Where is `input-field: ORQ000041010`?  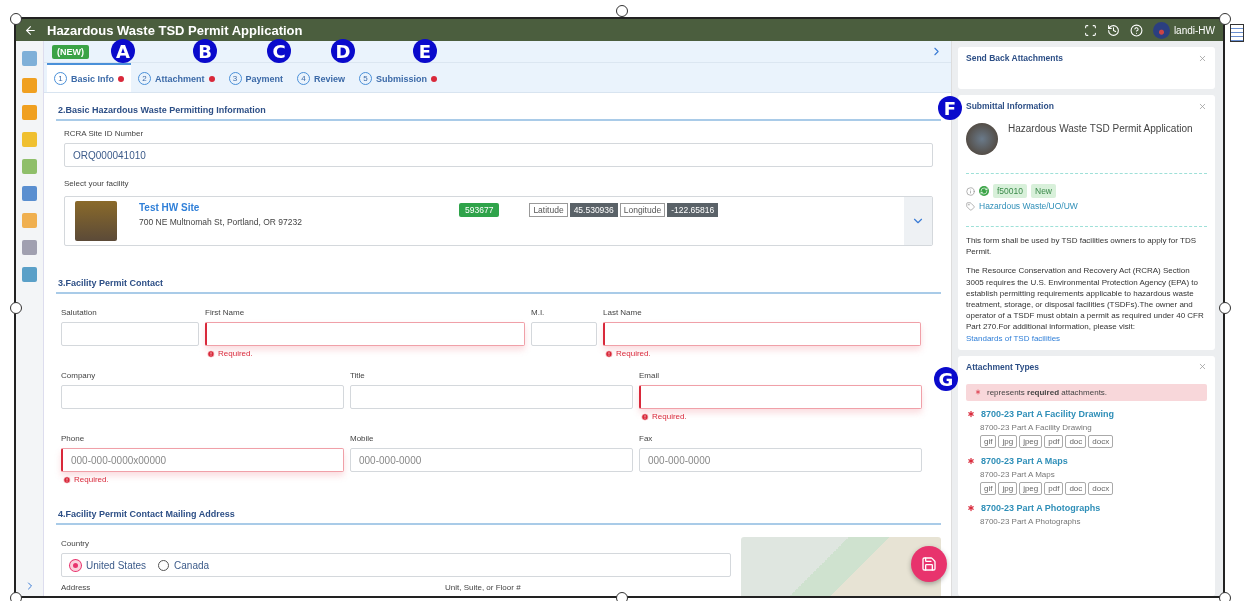 input-field: ORQ000041010 is located at coordinates (498, 155).